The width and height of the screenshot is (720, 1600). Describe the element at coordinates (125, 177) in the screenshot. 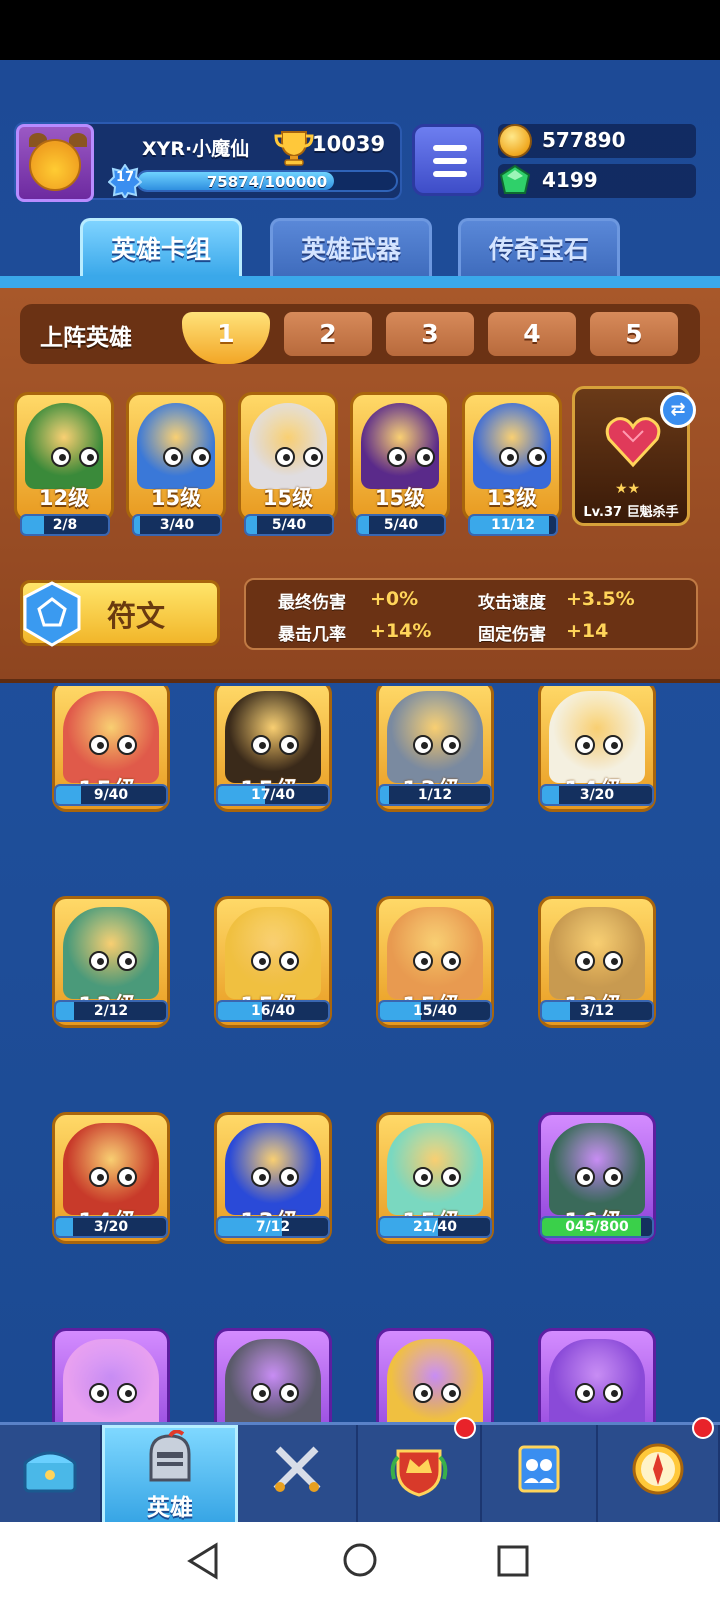

I see `player-level: 17` at that location.